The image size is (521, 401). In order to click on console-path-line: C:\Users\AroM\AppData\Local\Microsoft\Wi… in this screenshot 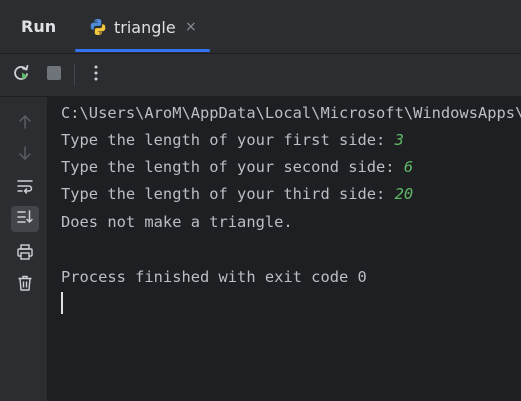, I will do `click(291, 113)`.